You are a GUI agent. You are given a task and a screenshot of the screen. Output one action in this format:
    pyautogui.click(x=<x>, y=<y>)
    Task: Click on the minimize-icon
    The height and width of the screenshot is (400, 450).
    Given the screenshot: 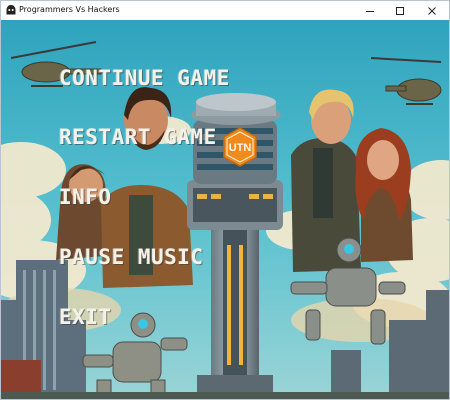 What is the action you would take?
    pyautogui.click(x=370, y=11)
    